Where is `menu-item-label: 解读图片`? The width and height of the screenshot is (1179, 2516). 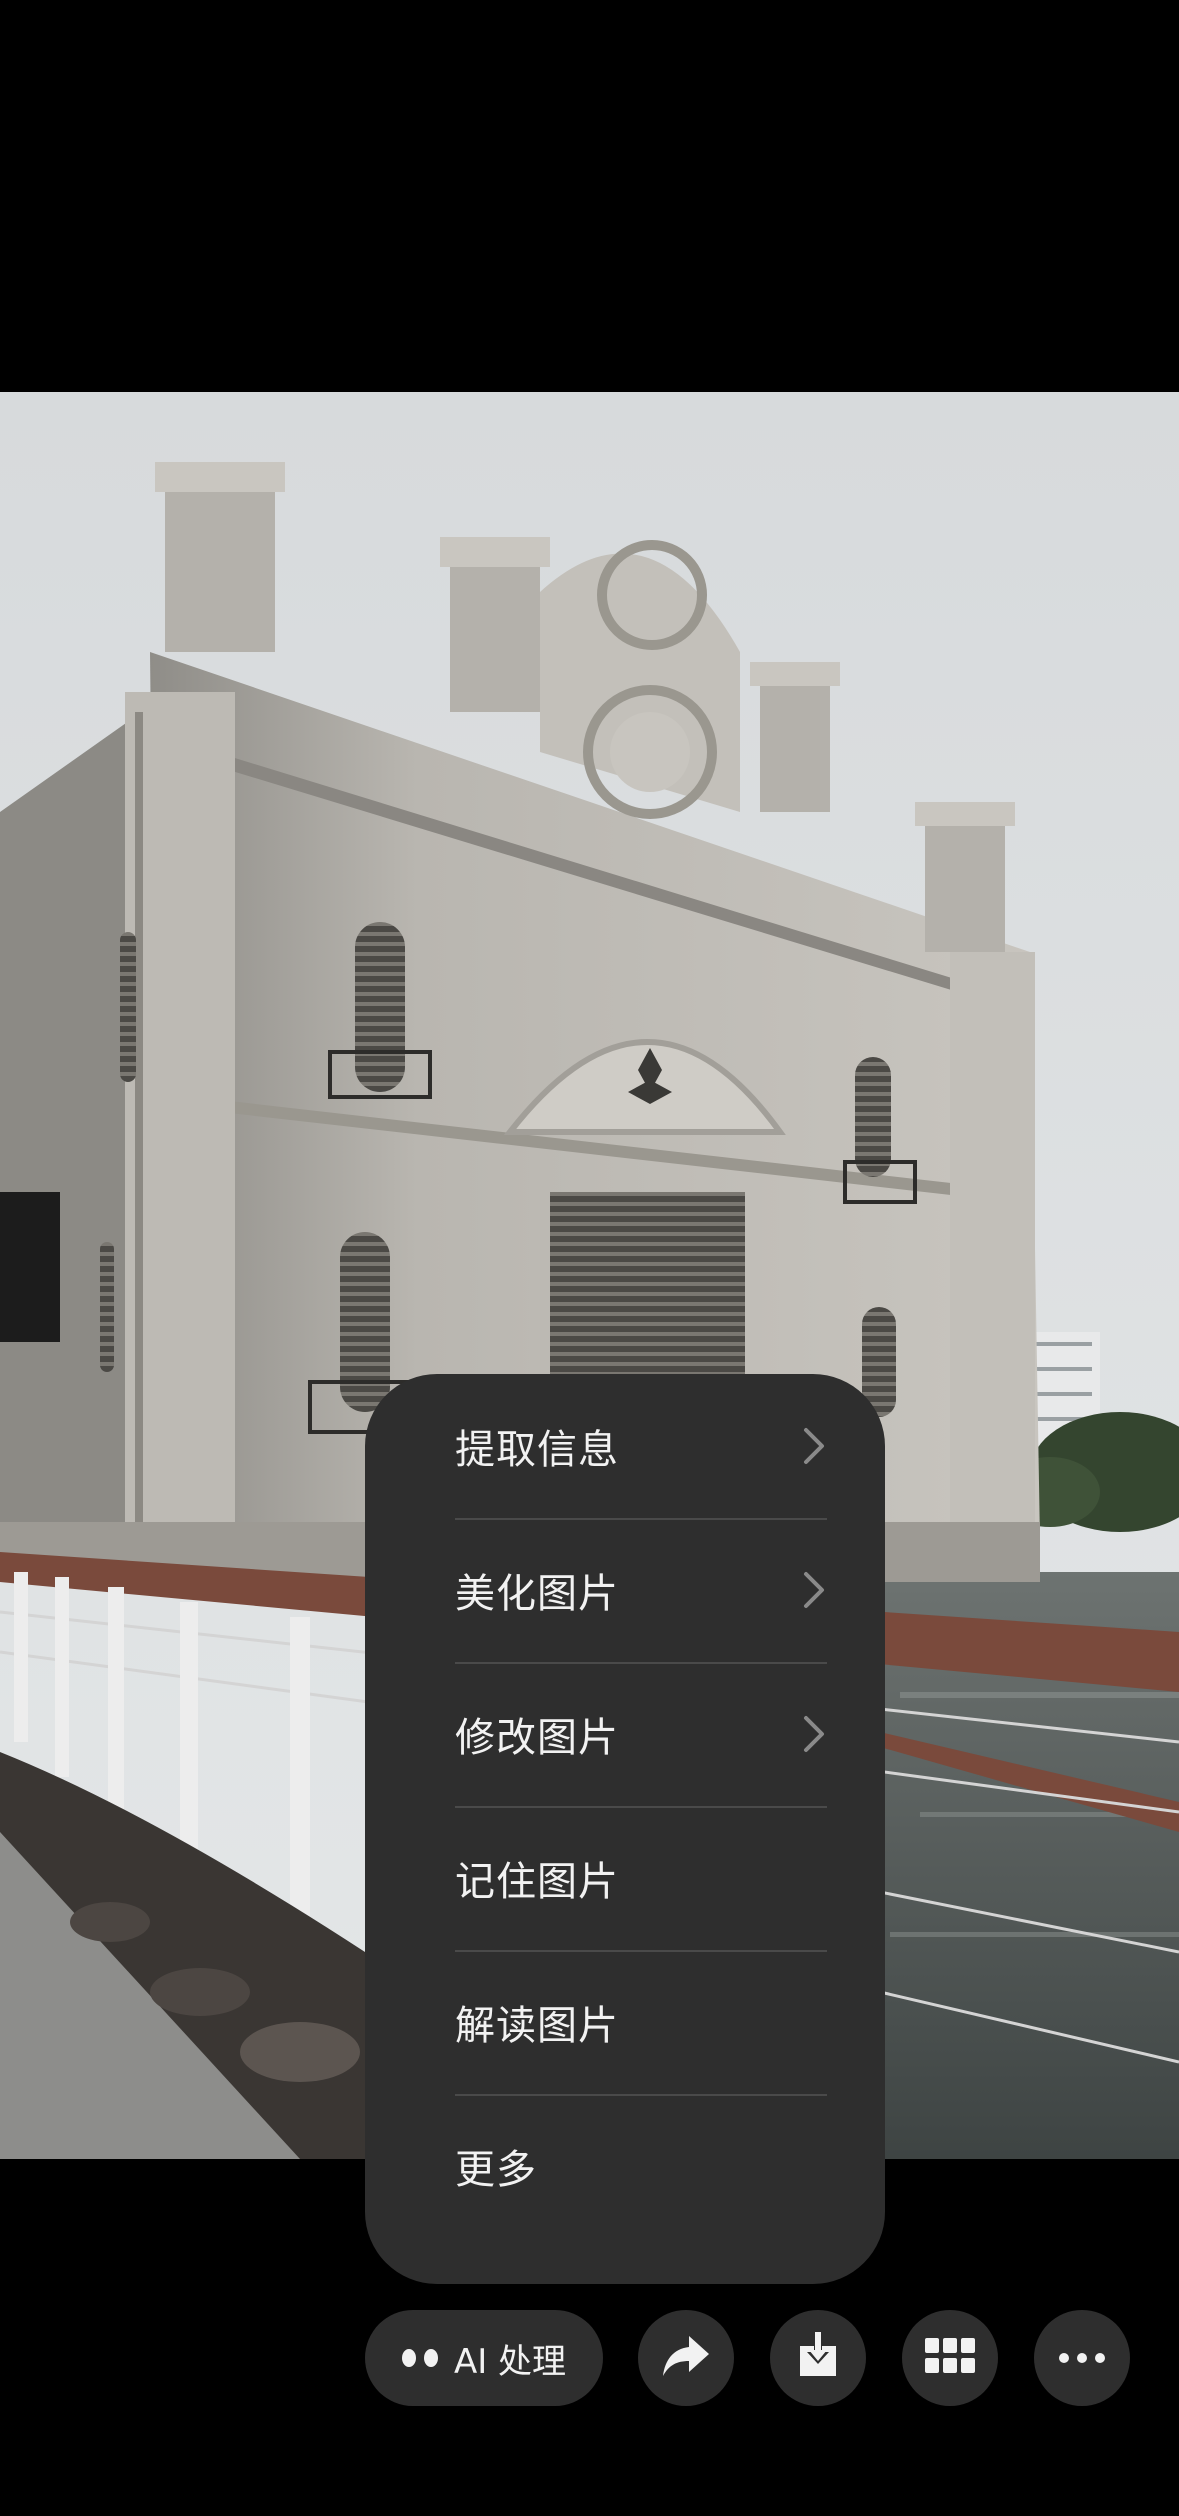
menu-item-label: 解读图片 is located at coordinates (537, 2026).